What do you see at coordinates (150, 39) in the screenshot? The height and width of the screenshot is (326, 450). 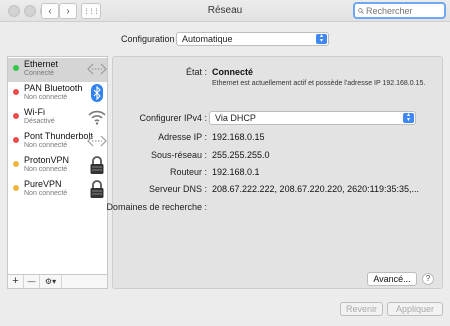 I see `configuration-label: Configuration :` at bounding box center [150, 39].